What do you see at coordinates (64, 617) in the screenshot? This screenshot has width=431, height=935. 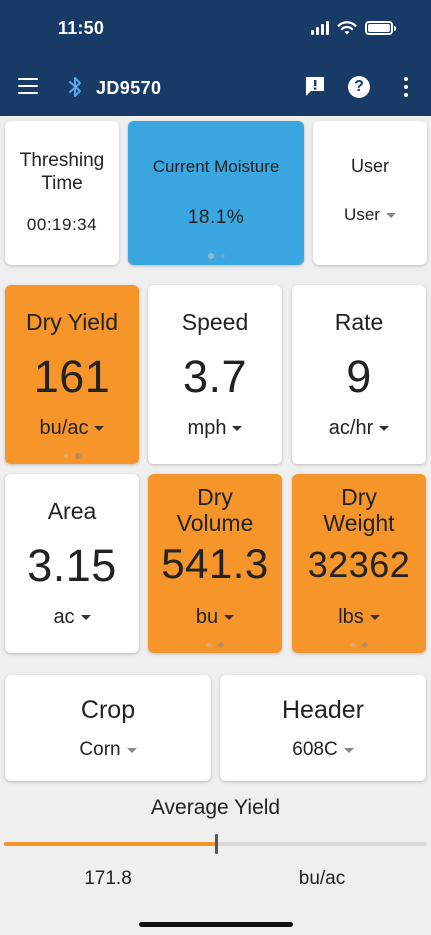 I see `area-unit: ac` at bounding box center [64, 617].